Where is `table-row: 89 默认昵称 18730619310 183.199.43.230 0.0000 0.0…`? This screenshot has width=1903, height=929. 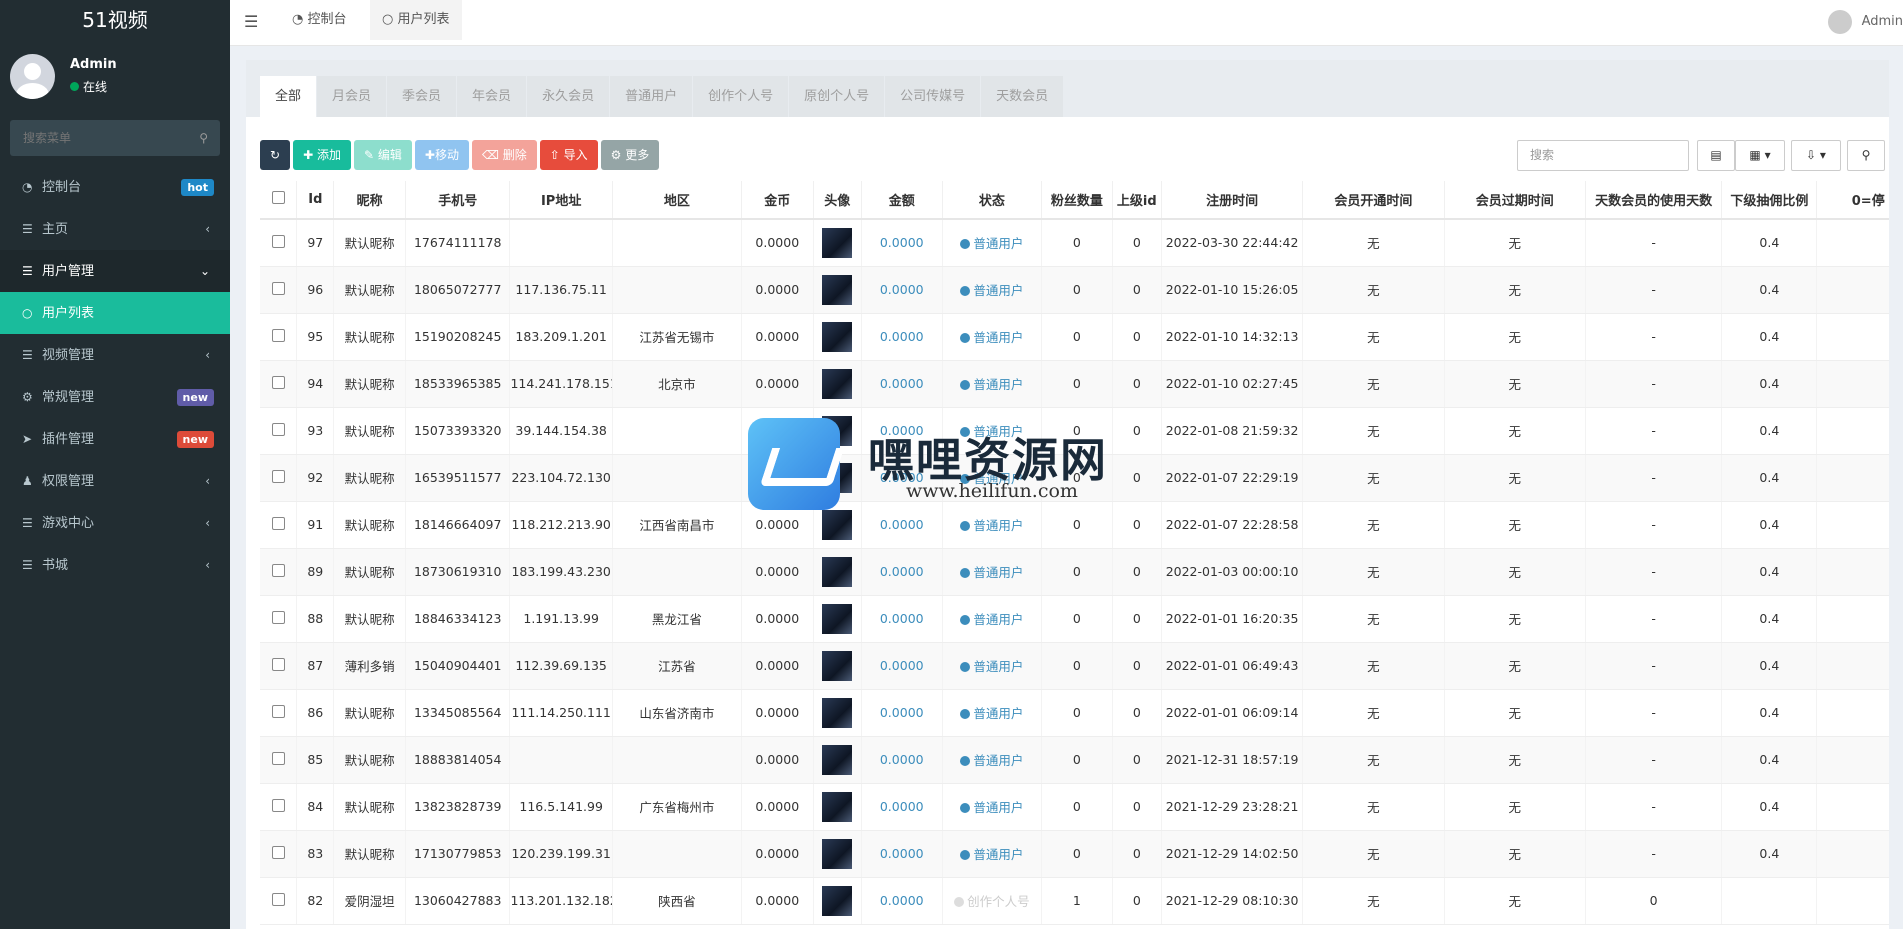
table-row: 89 默认昵称 18730619310 183.199.43.230 0.0000 0.0… is located at coordinates (1074, 572).